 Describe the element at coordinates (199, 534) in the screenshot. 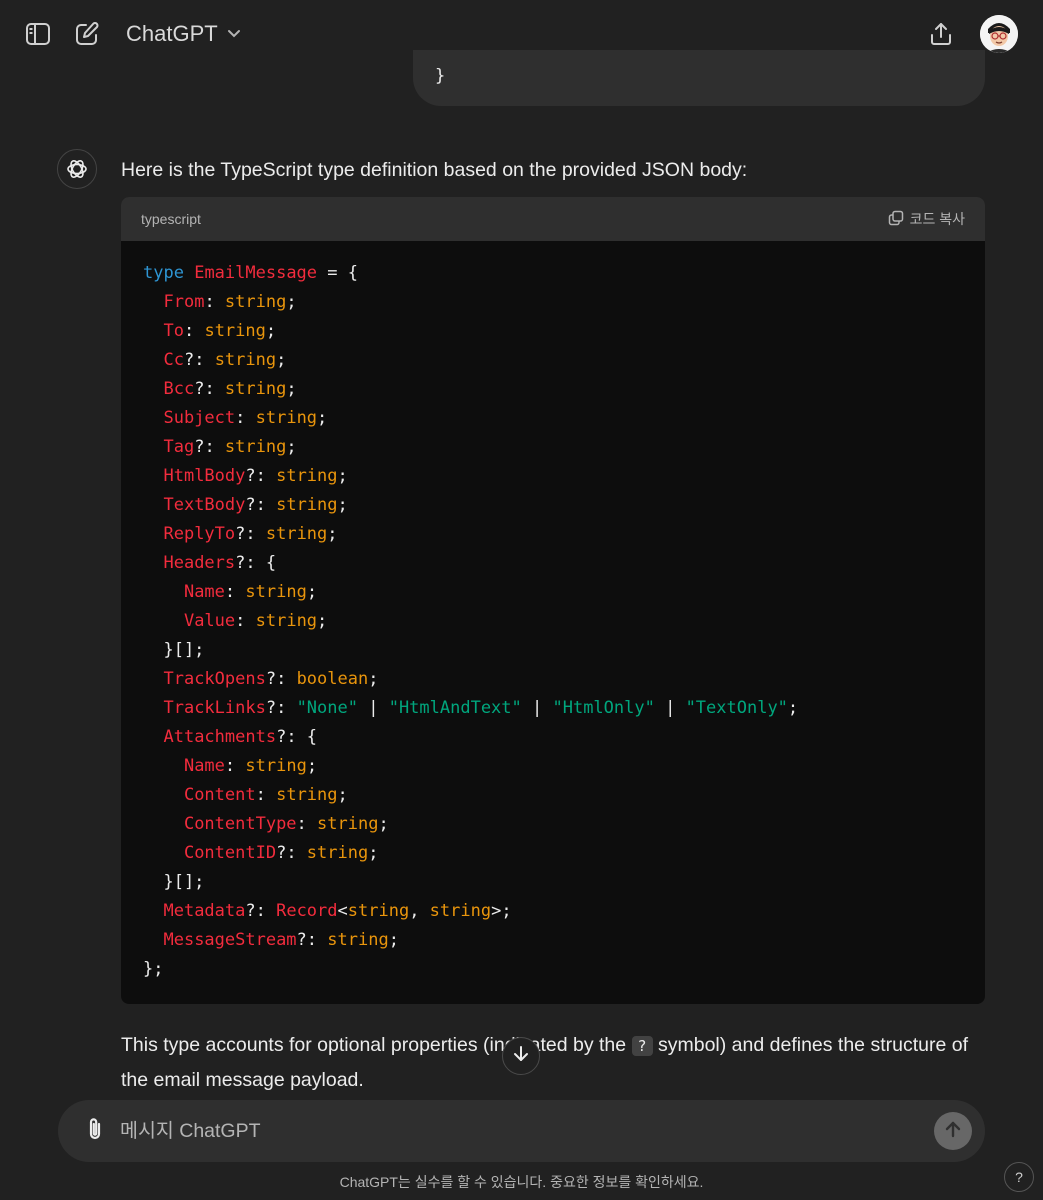

I see `code-token: ReplyTo` at that location.